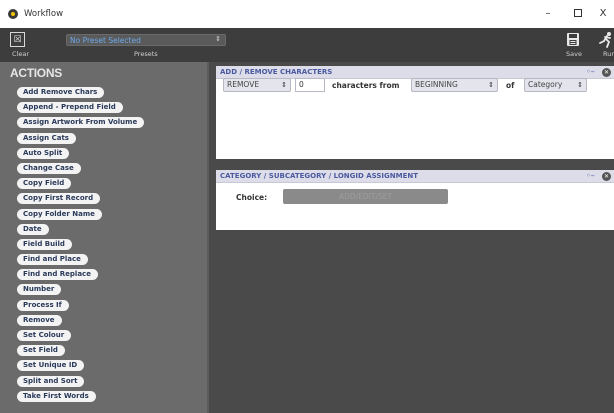 The height and width of the screenshot is (413, 614). What do you see at coordinates (243, 84) in the screenshot?
I see `mode-select-value: REMOVE` at bounding box center [243, 84].